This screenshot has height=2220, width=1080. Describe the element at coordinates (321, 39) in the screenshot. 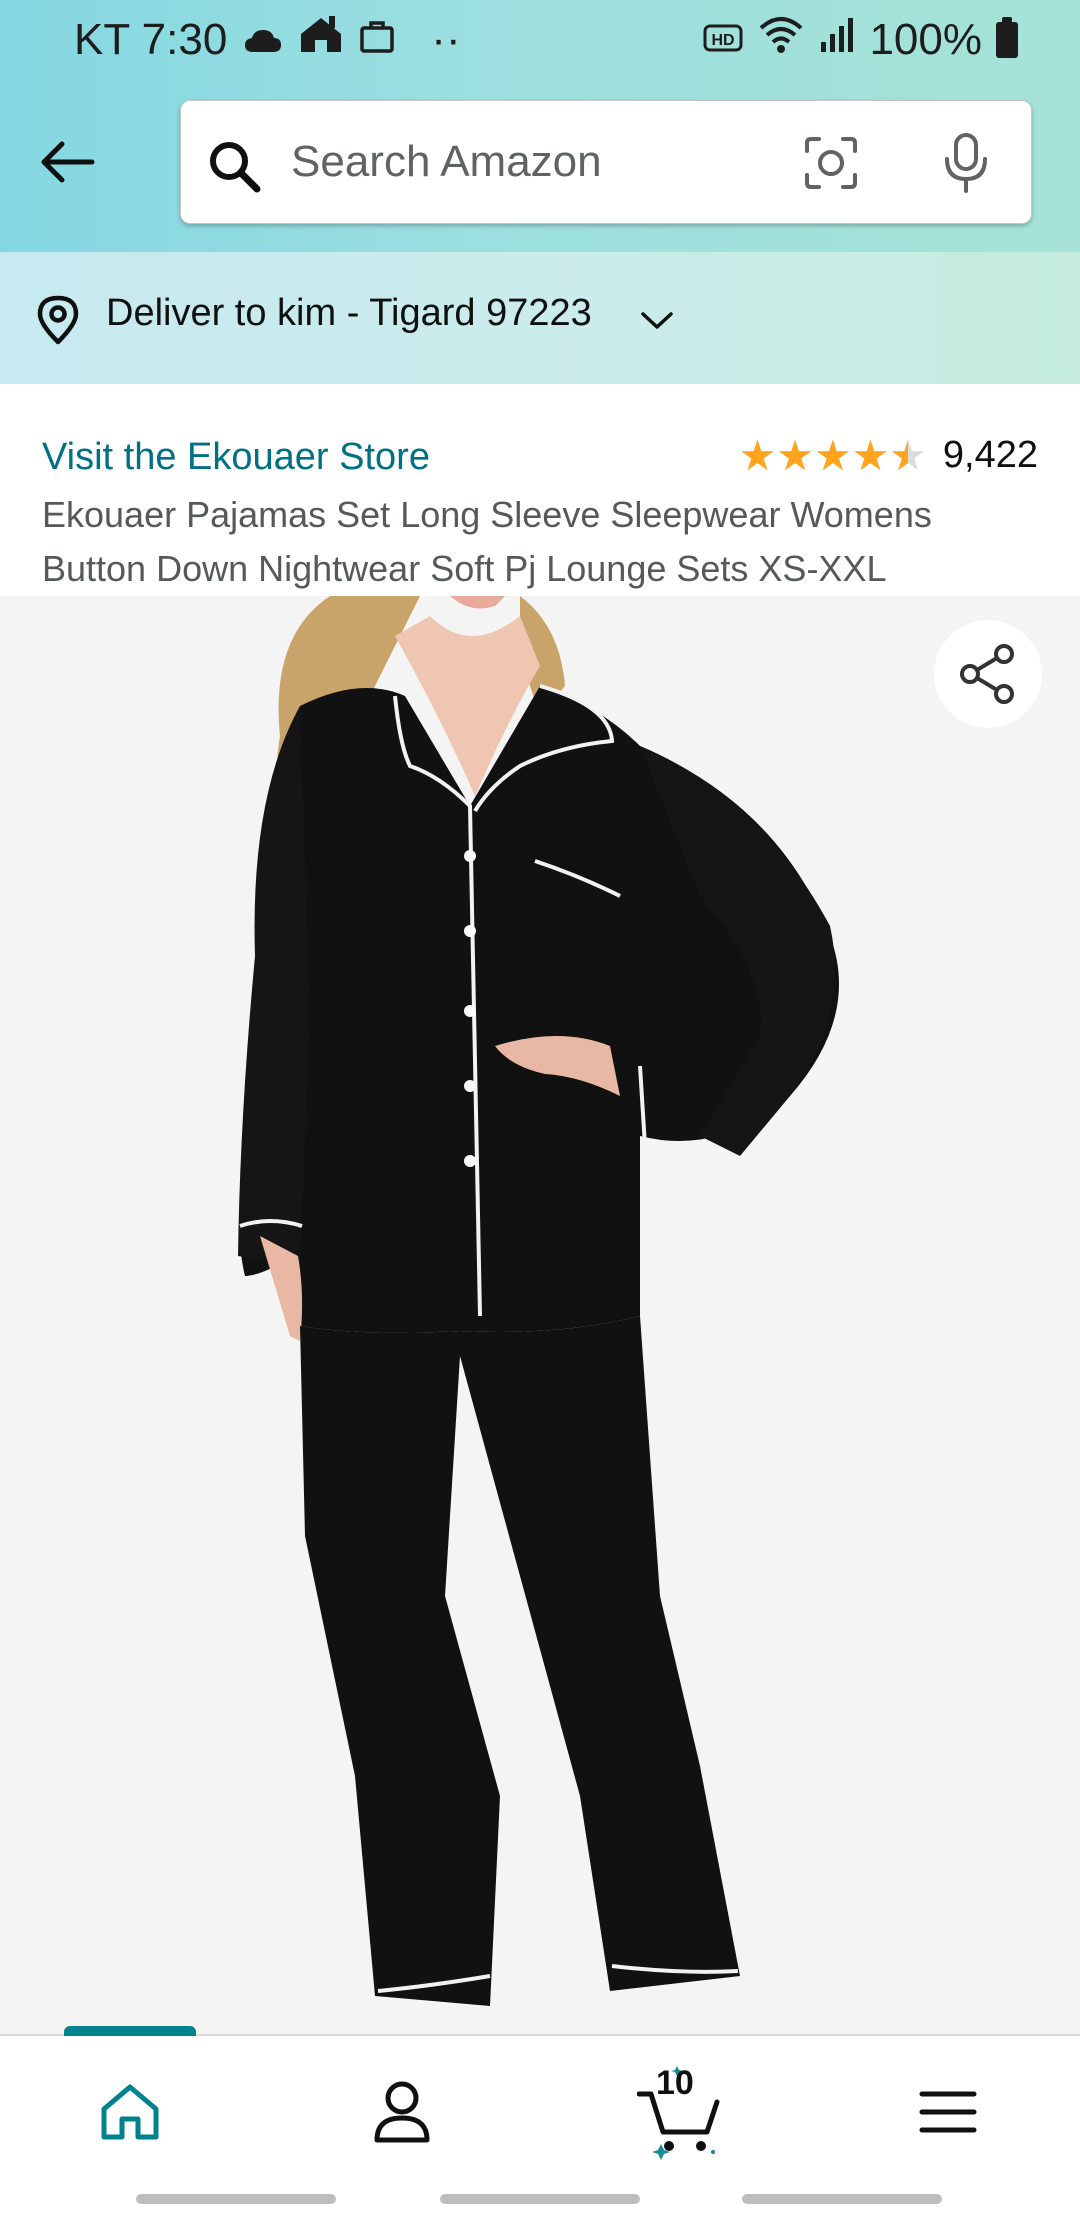

I see `home-status-icon` at that location.